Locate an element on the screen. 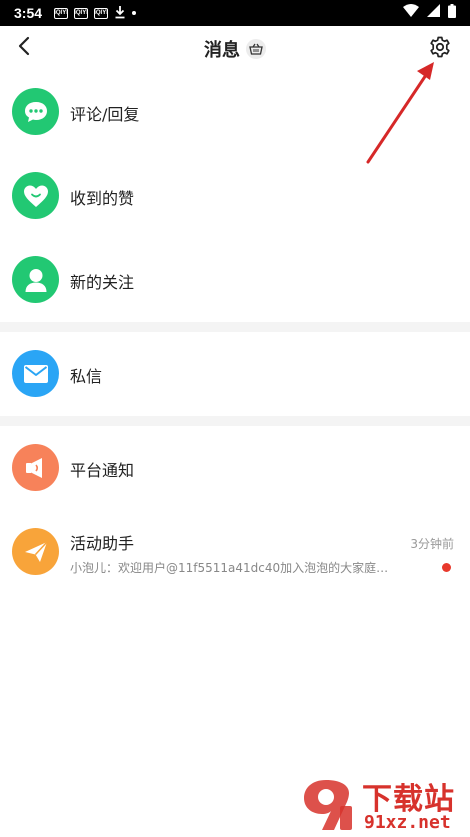  watermark-logo is located at coordinates (328, 805).